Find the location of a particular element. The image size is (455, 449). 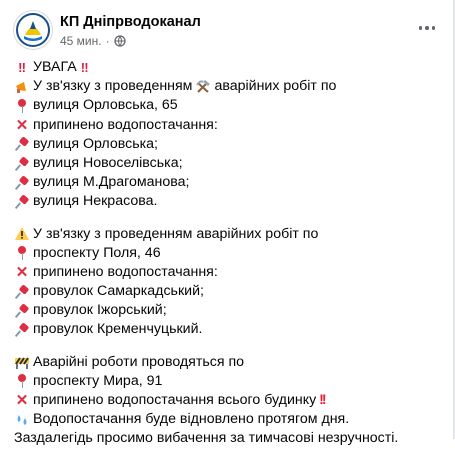

line-text: провулок Самаркадський; is located at coordinates (118, 291).